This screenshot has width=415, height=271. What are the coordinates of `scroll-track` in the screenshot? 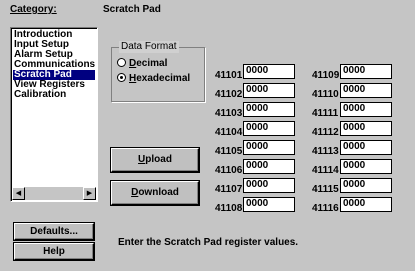 It's located at (54, 193).